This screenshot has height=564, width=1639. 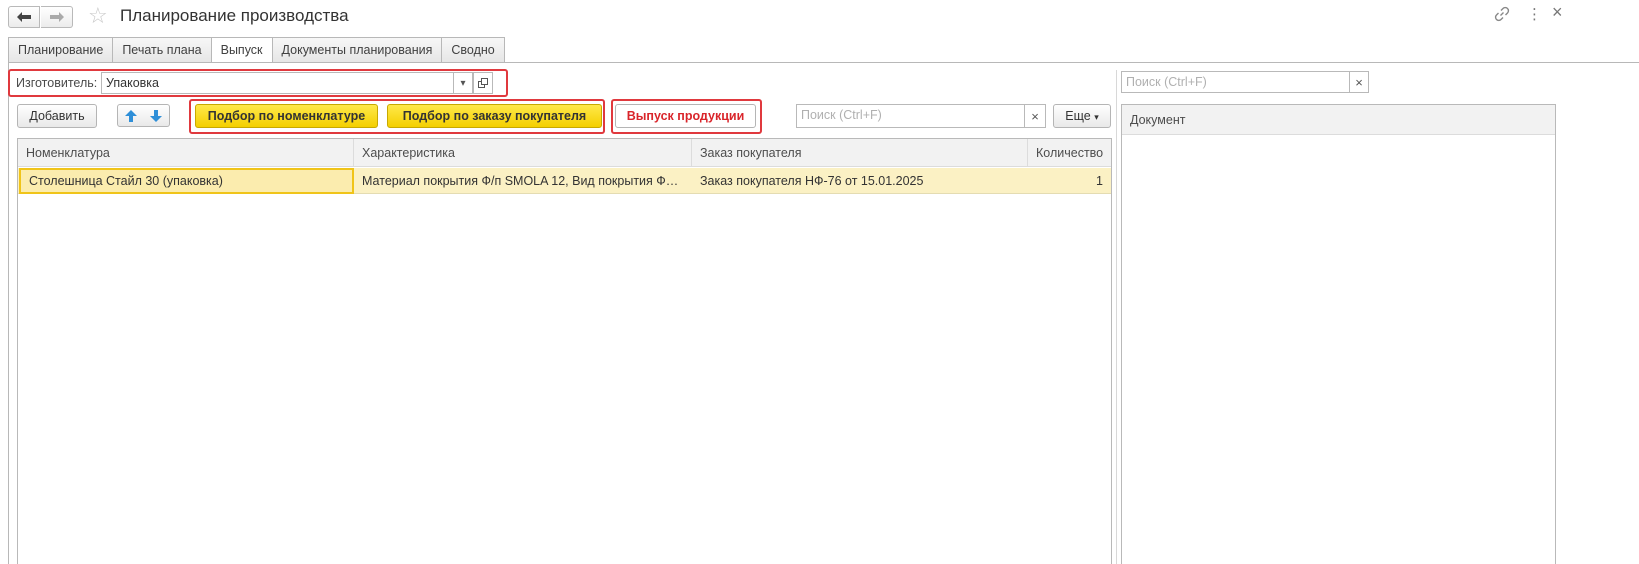 I want to click on search-clear-button: ×, so click(x=1035, y=116).